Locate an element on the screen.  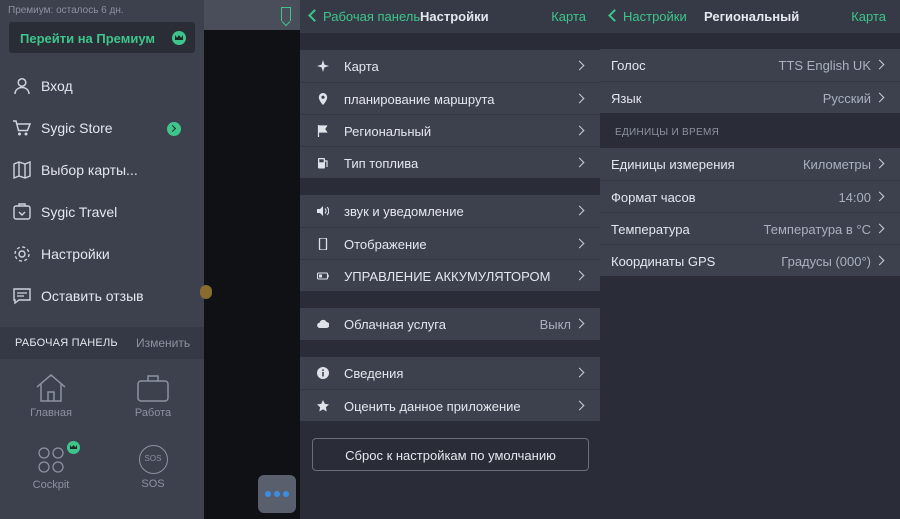
regional-row-voice: Голос TTS English UK is located at coordinates (750, 65).